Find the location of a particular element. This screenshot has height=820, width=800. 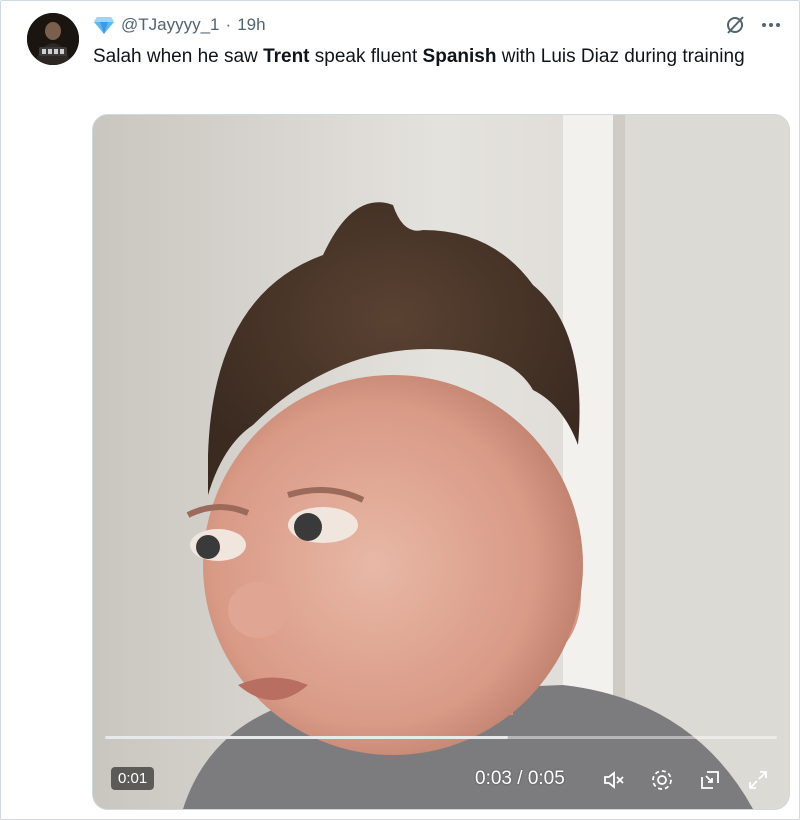

slashed-circle-icon is located at coordinates (735, 25).